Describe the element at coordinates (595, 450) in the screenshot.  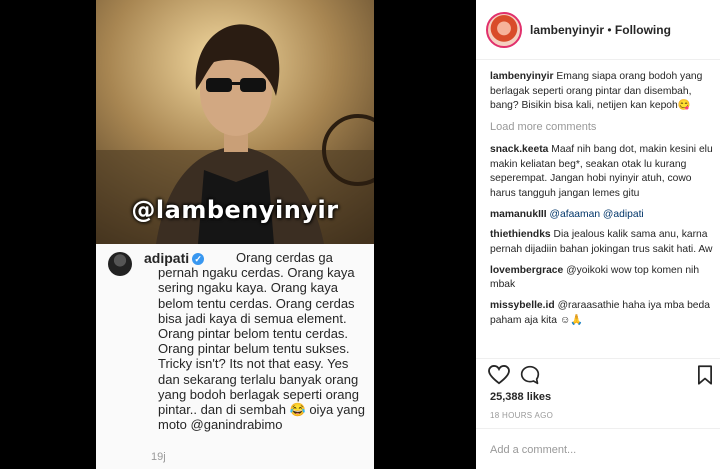
I see `comment-input` at that location.